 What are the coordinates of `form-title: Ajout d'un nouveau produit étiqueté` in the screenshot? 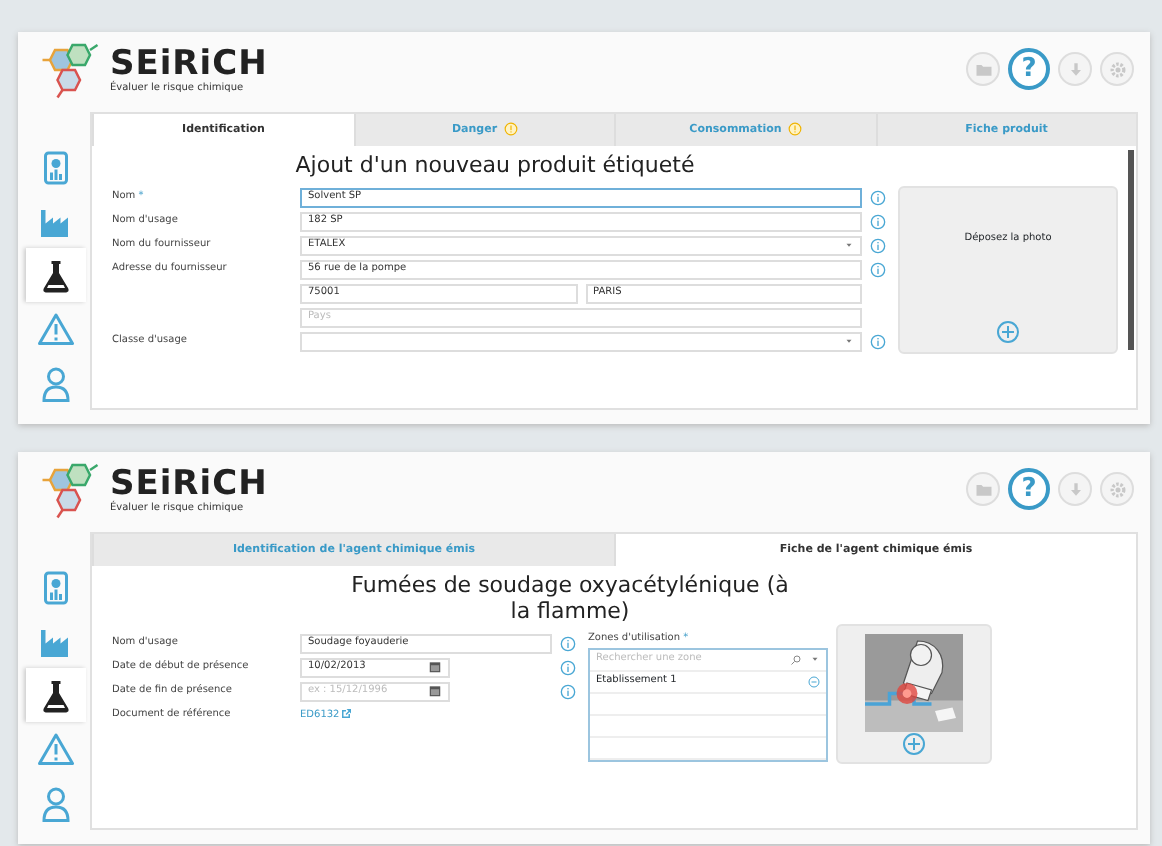 It's located at (495, 165).